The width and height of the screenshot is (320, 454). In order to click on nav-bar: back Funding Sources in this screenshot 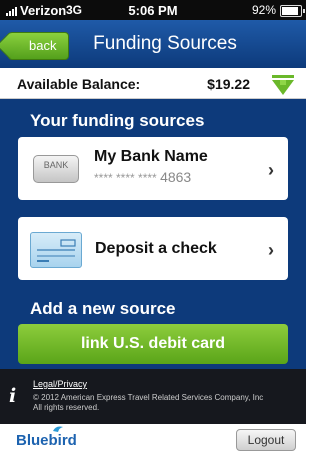, I will do `click(153, 44)`.